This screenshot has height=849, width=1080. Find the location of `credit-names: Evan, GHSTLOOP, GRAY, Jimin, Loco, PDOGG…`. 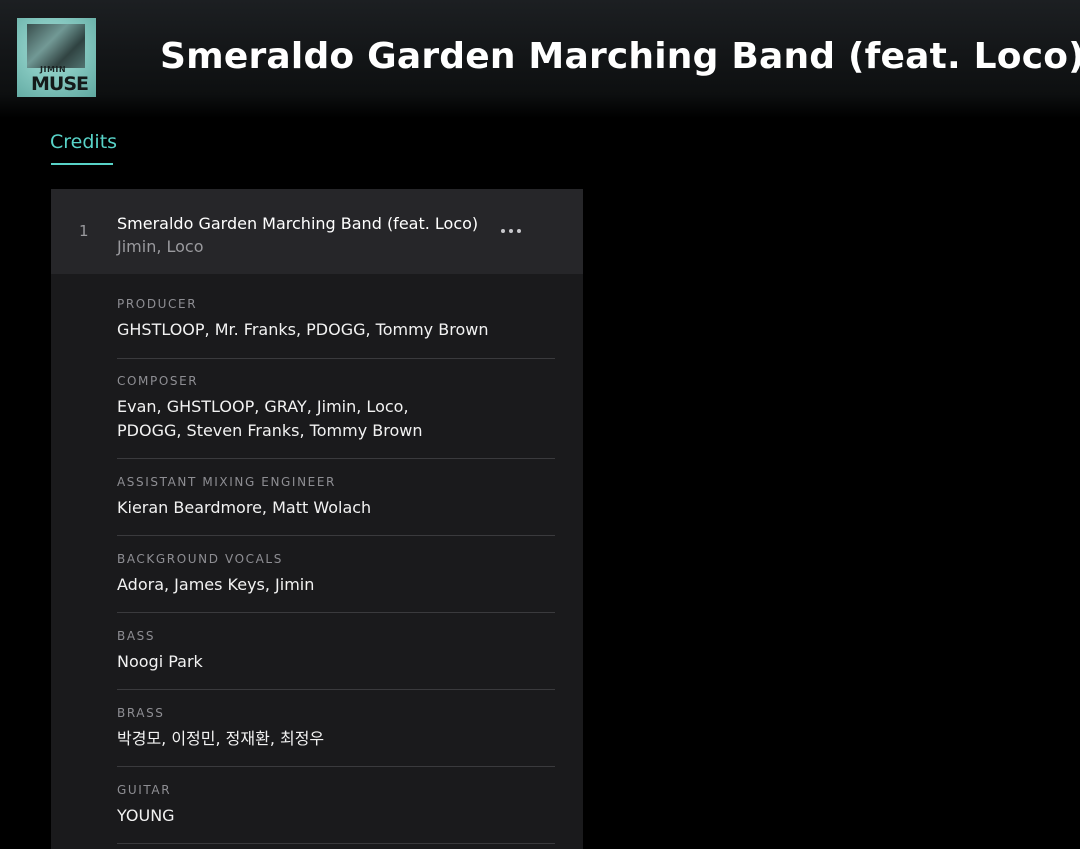

credit-names: Evan, GHSTLOOP, GRAY, Jimin, Loco, PDOGG… is located at coordinates (270, 418).